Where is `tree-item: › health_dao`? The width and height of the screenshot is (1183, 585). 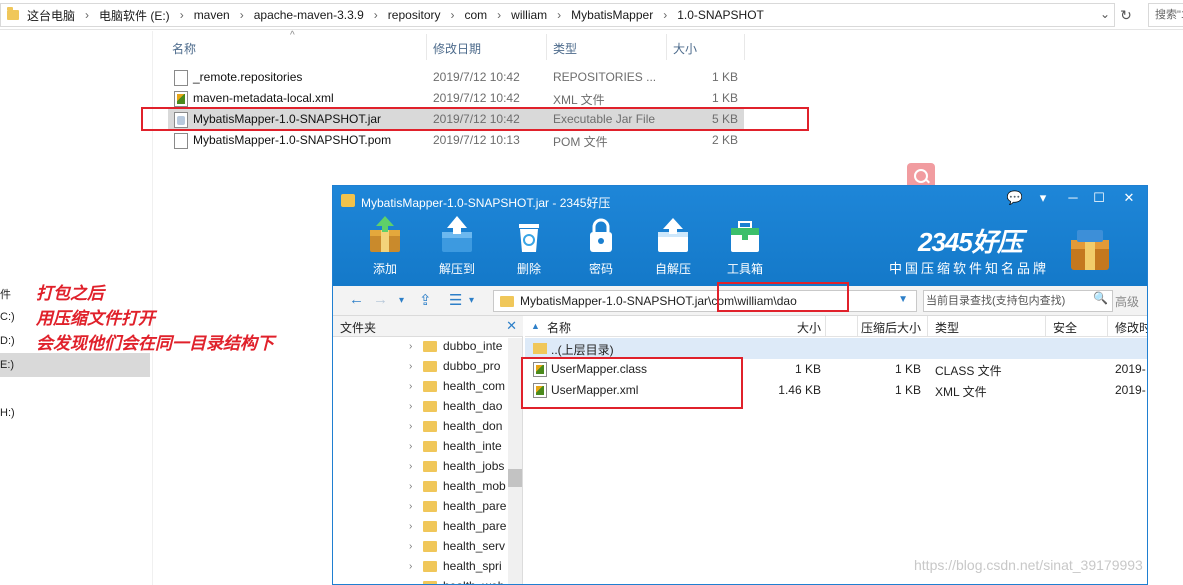 tree-item: › health_dao is located at coordinates (455, 406).